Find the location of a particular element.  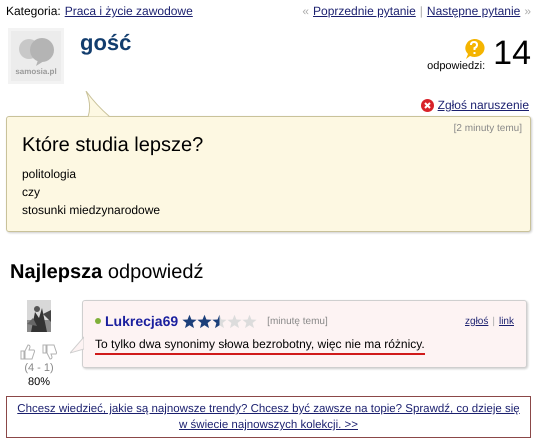

speech-bubbles-icon is located at coordinates (36, 51).